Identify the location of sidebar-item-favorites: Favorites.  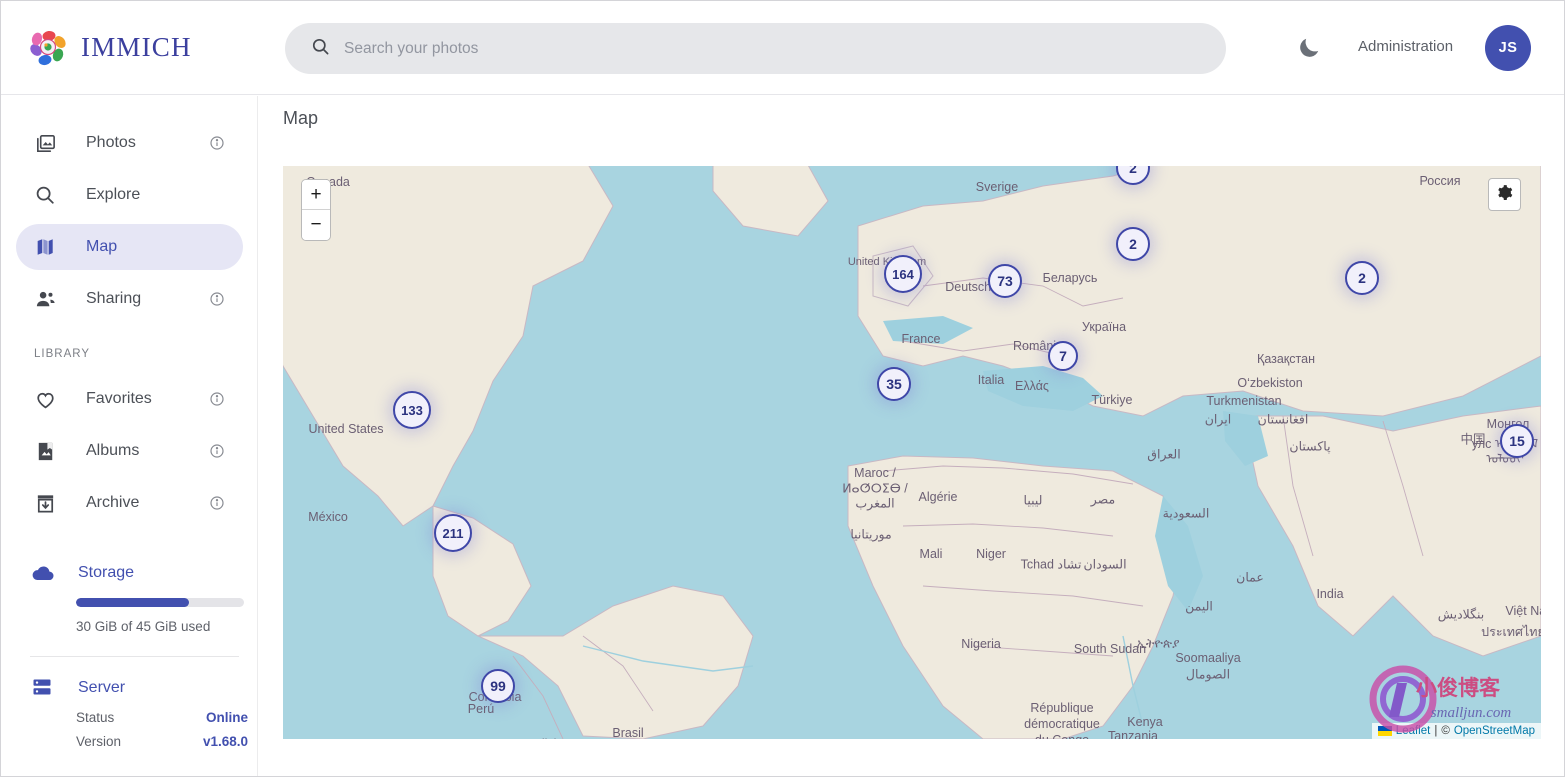
(129, 399).